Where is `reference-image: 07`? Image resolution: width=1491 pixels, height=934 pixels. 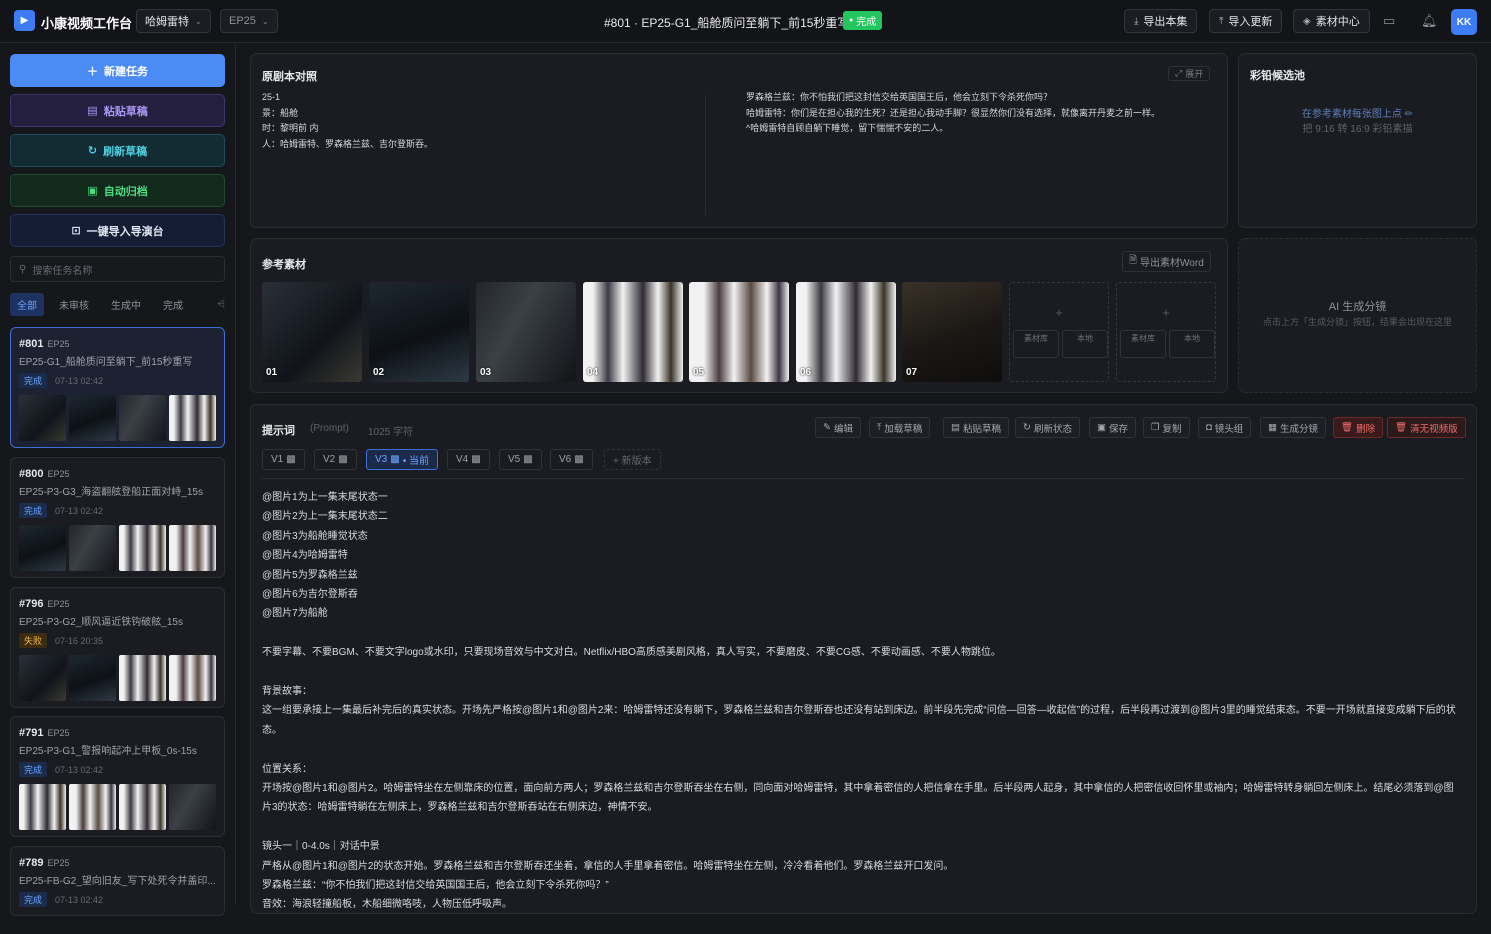 reference-image: 07 is located at coordinates (952, 332).